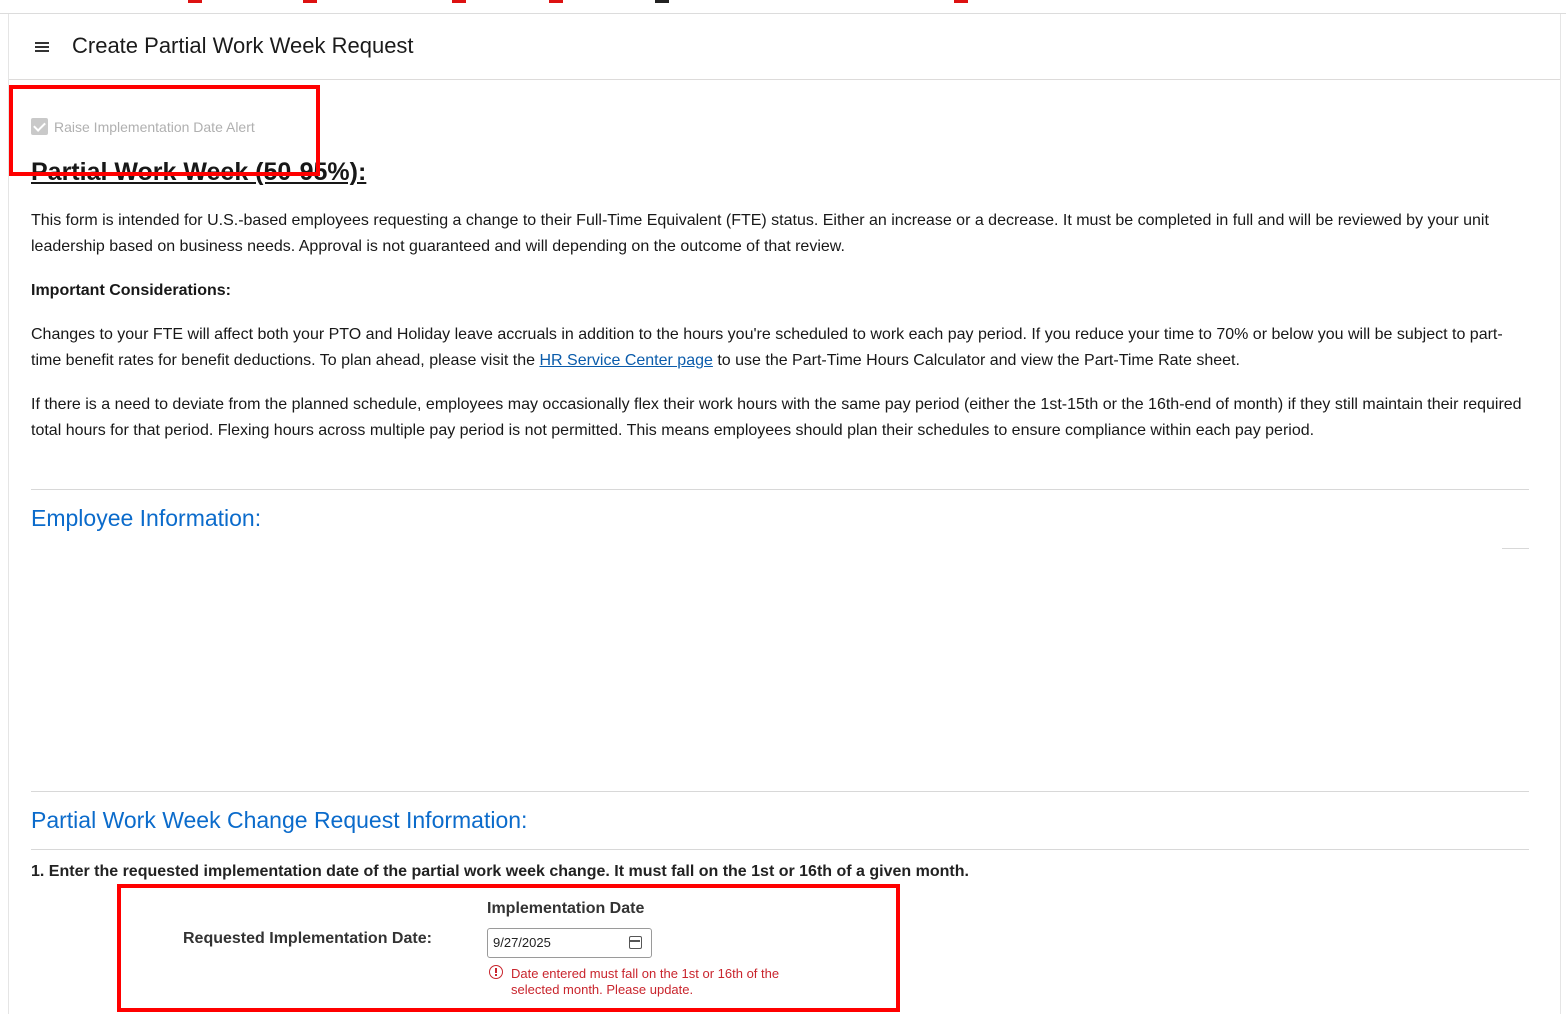  What do you see at coordinates (1563, 514) in the screenshot?
I see `right-scroll-track` at bounding box center [1563, 514].